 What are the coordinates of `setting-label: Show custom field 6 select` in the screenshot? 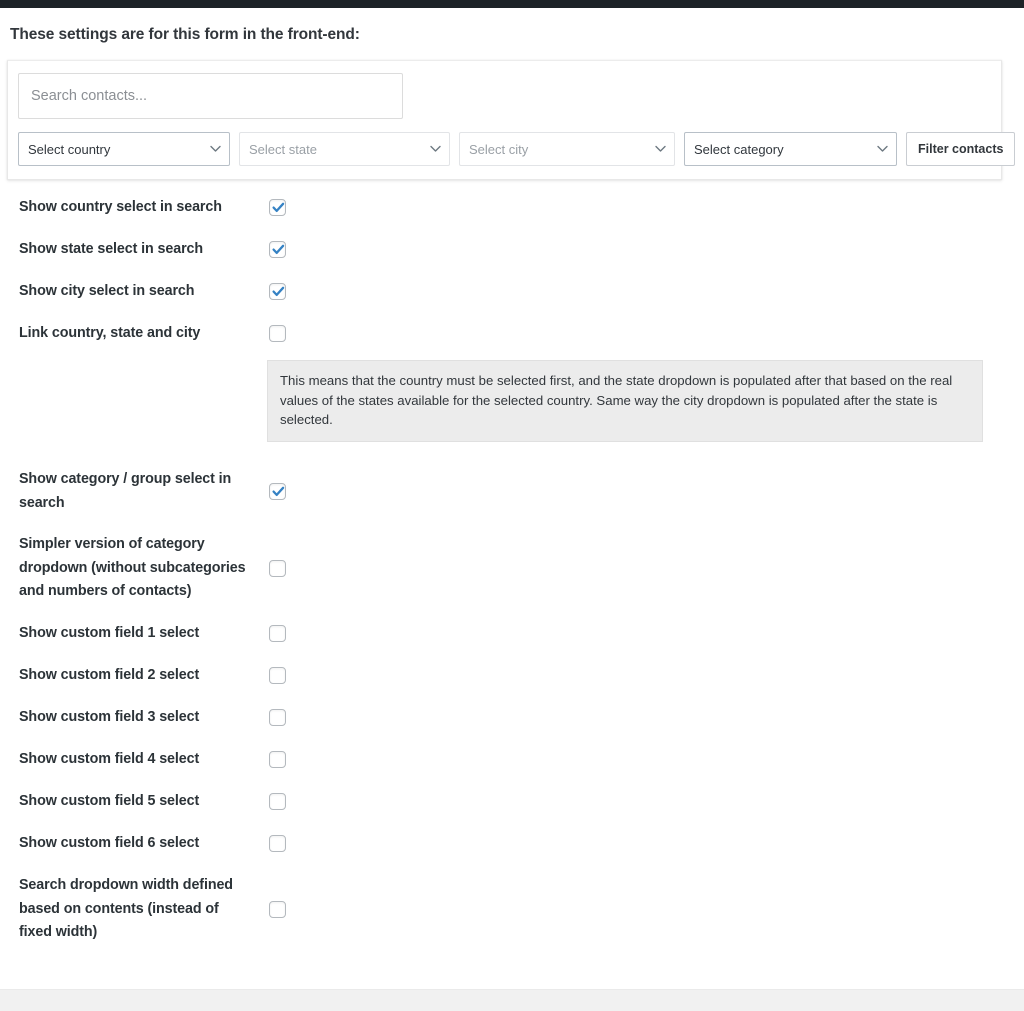 It's located at (109, 843).